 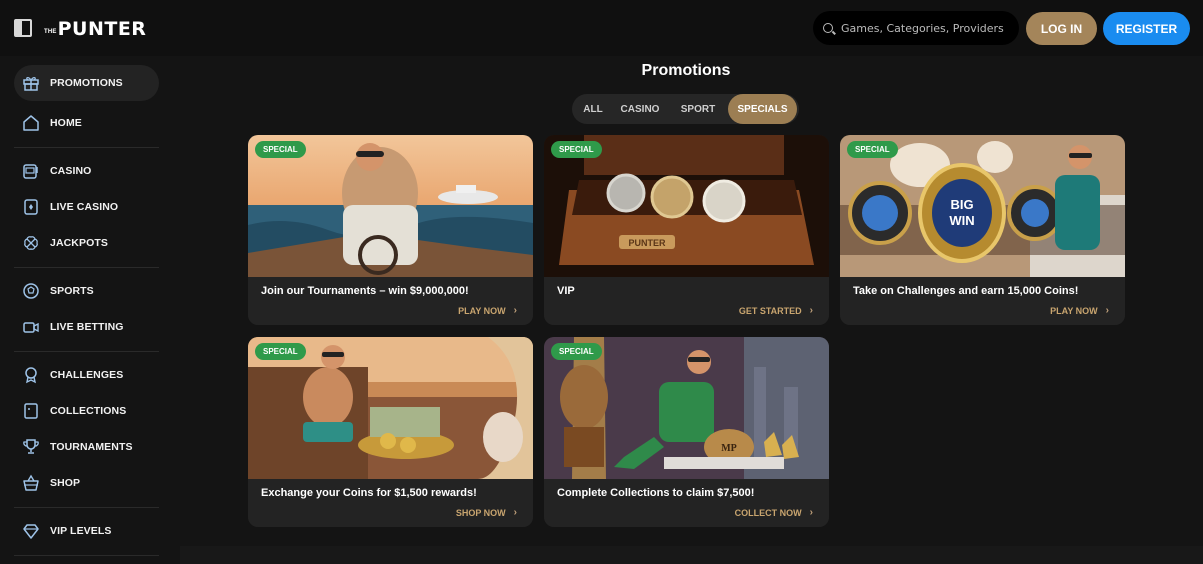 I want to click on search-bar, so click(x=916, y=28).